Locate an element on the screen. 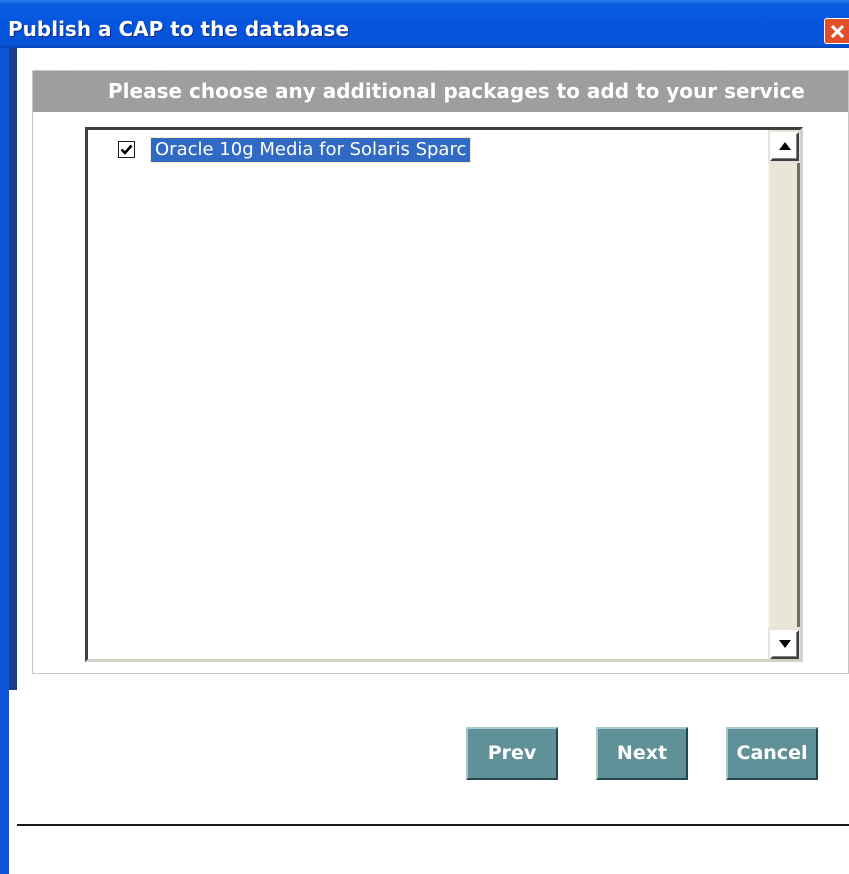 The width and height of the screenshot is (849, 874). footer-divider is located at coordinates (433, 825).